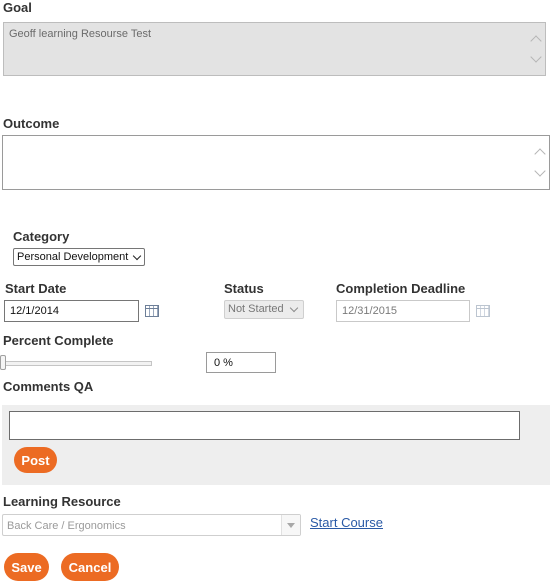  Describe the element at coordinates (537, 49) in the screenshot. I see `goal-scrollbar` at that location.